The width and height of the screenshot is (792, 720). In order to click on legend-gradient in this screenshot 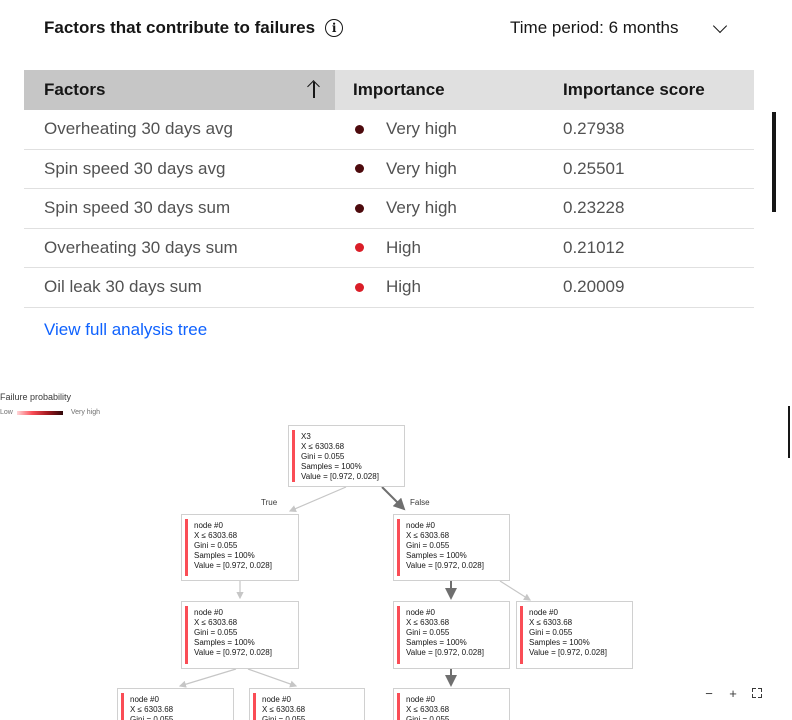, I will do `click(39, 412)`.